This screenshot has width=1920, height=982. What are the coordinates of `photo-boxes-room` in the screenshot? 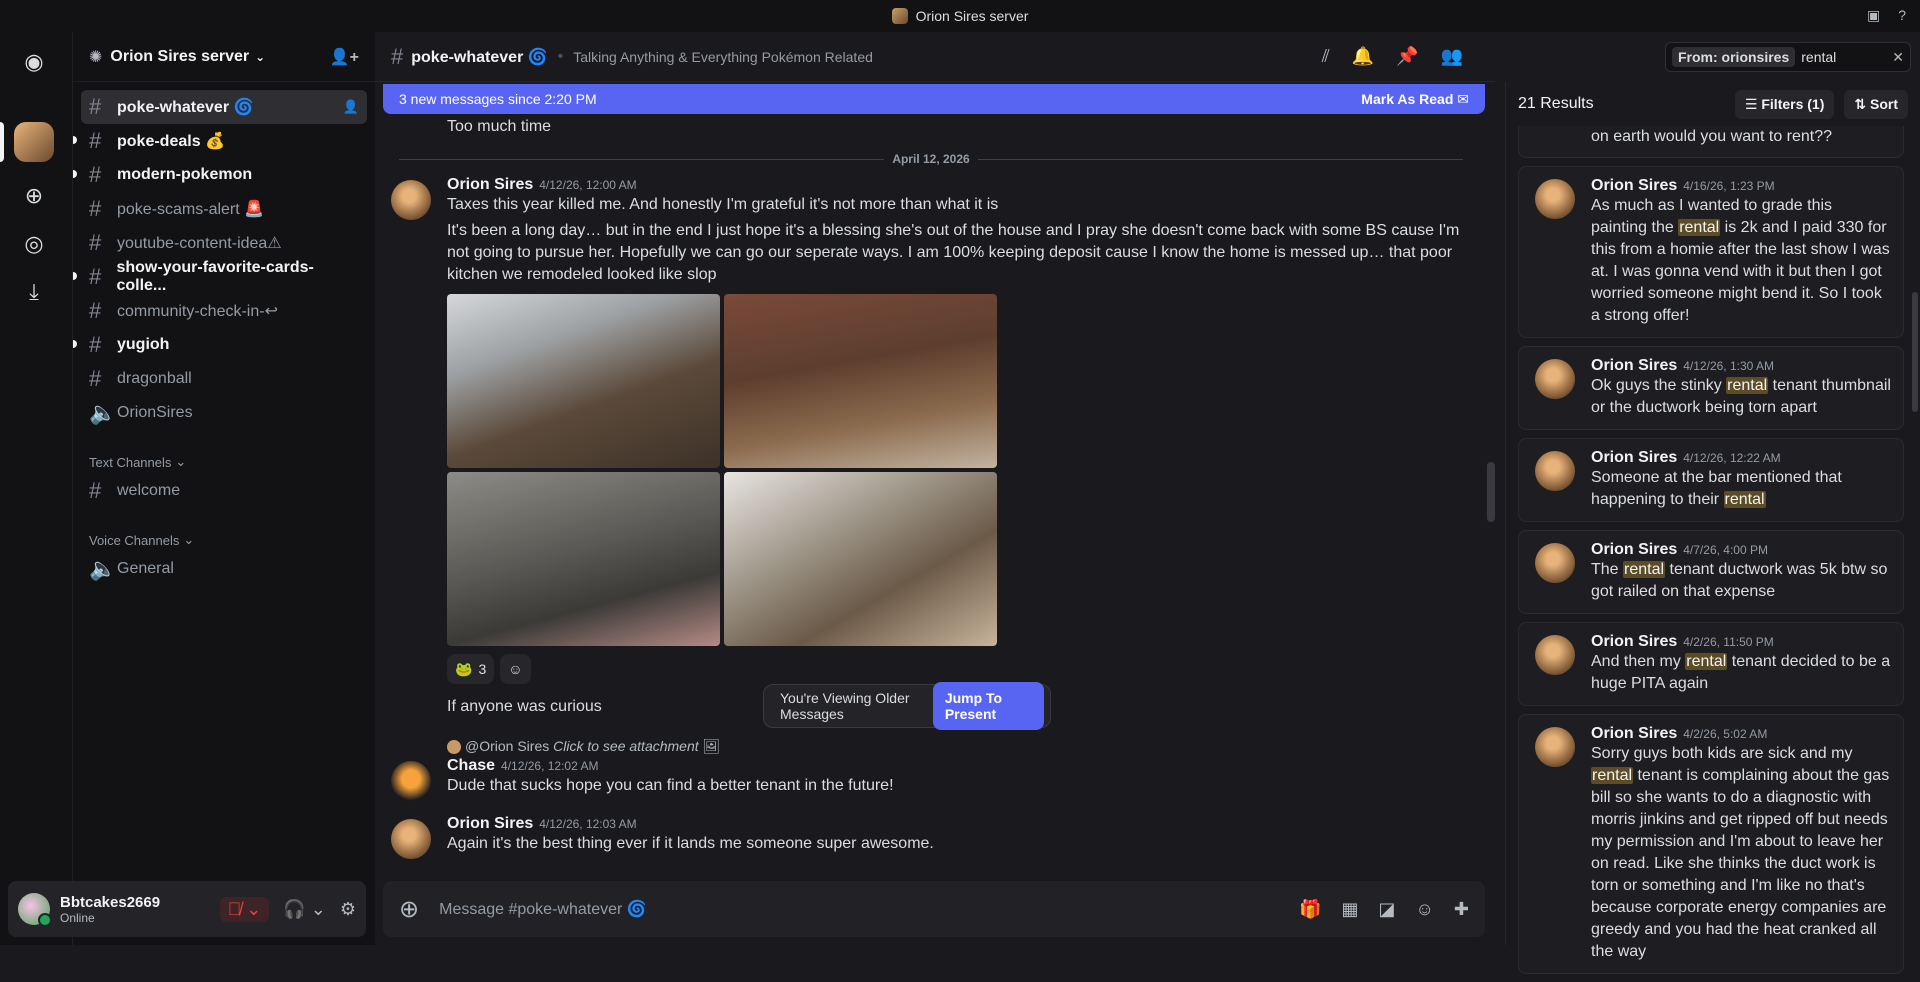 It's located at (860, 559).